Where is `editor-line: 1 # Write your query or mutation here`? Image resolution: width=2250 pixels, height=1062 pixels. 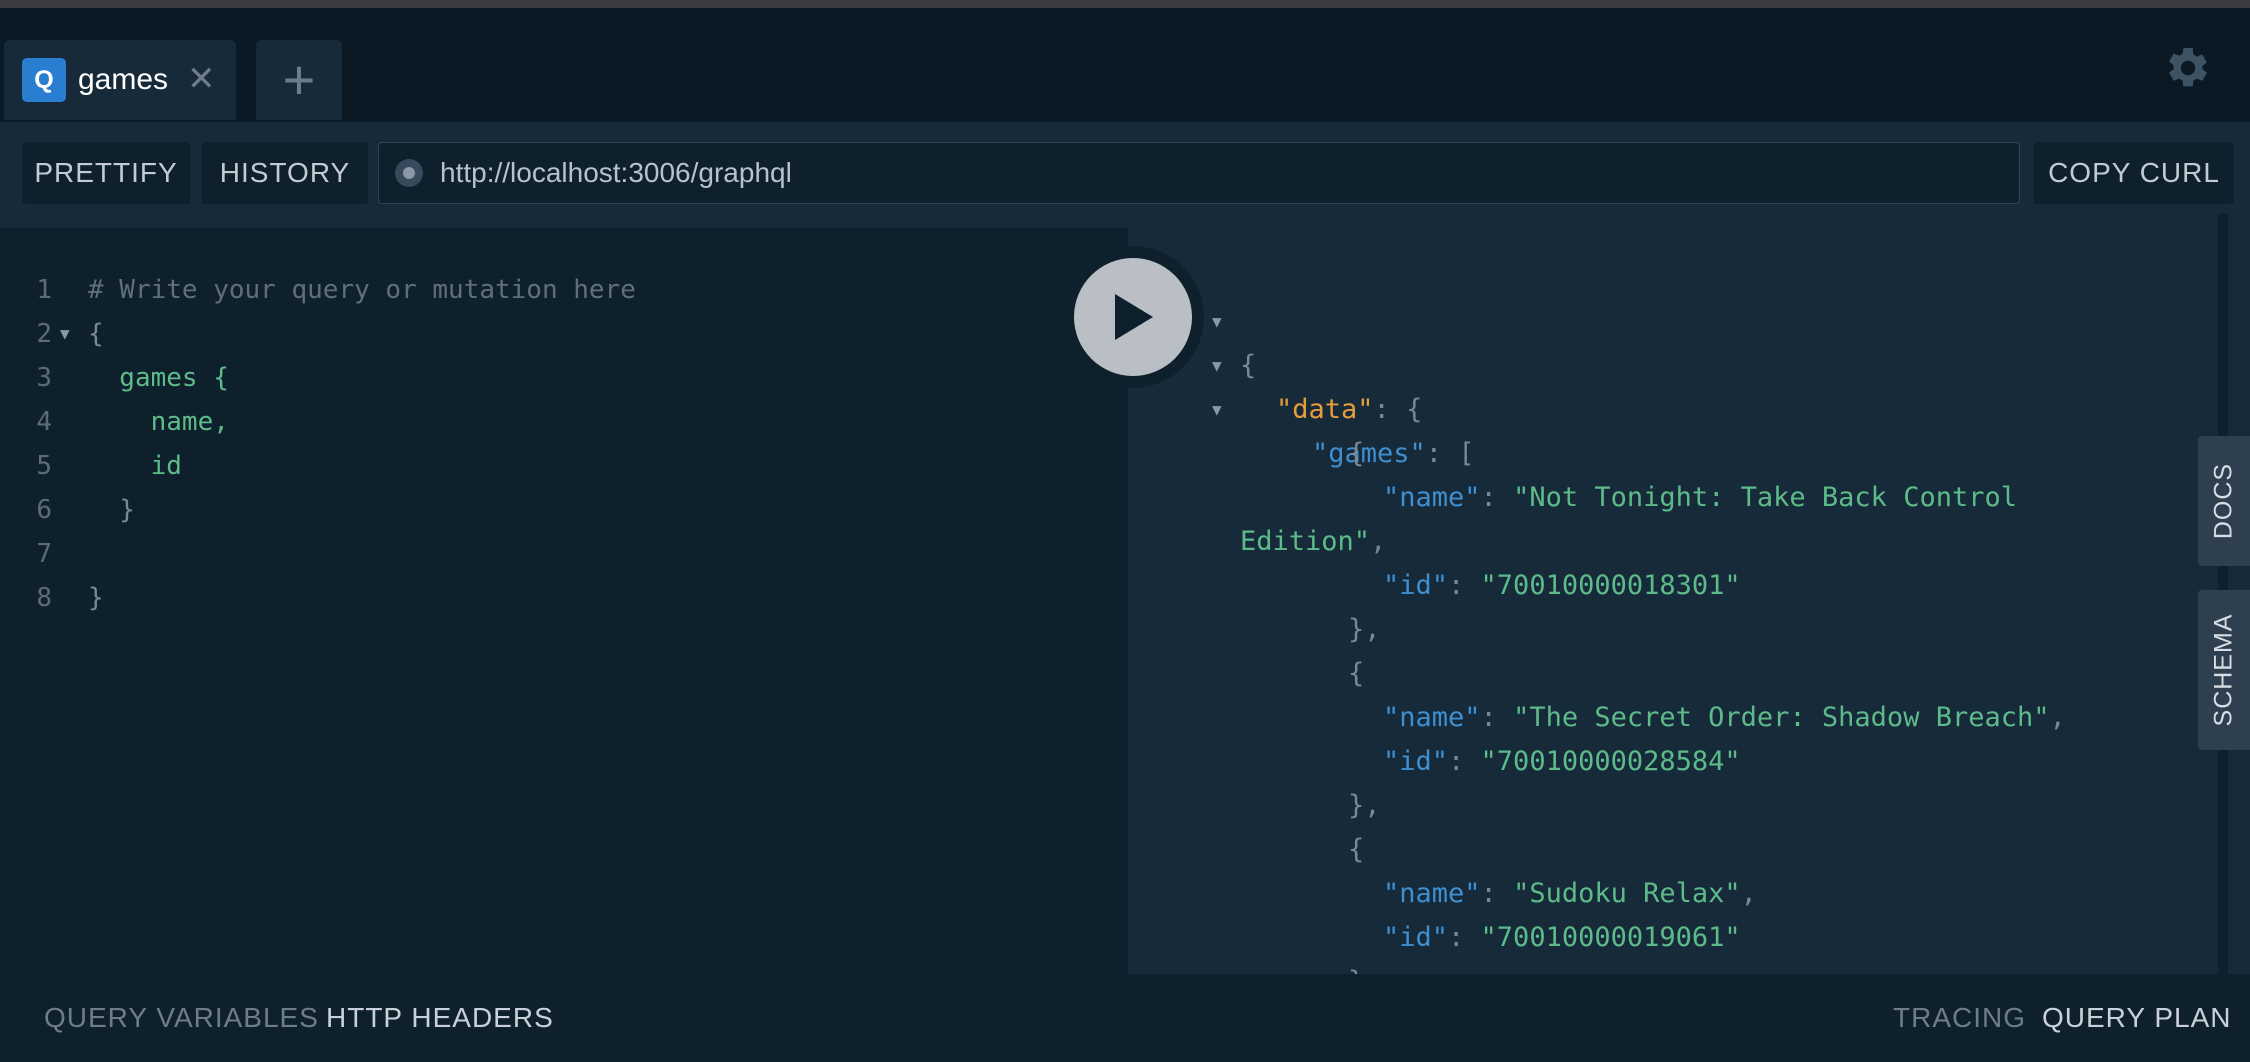 editor-line: 1 # Write your query or mutation here is located at coordinates (564, 290).